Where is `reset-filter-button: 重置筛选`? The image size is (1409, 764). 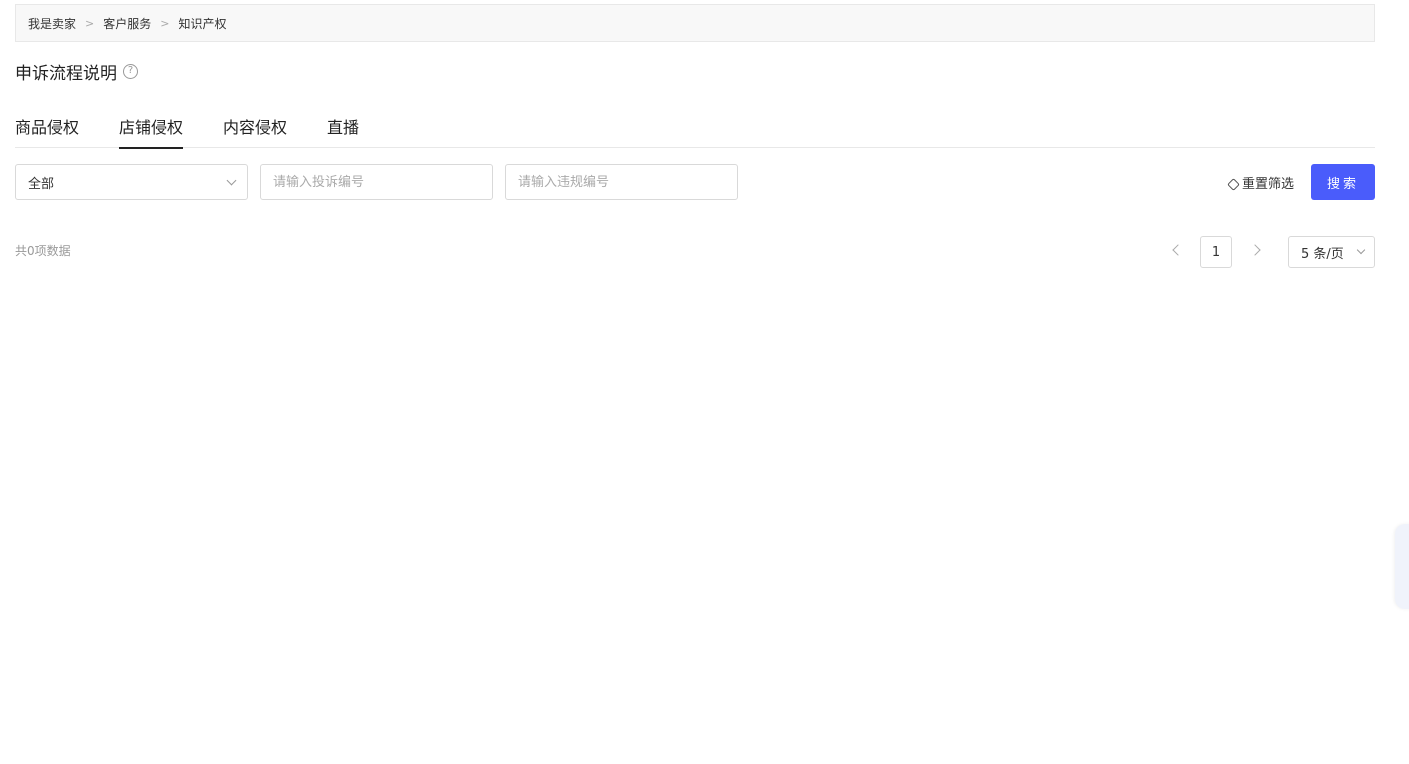
reset-filter-button: 重置筛选 is located at coordinates (1261, 182).